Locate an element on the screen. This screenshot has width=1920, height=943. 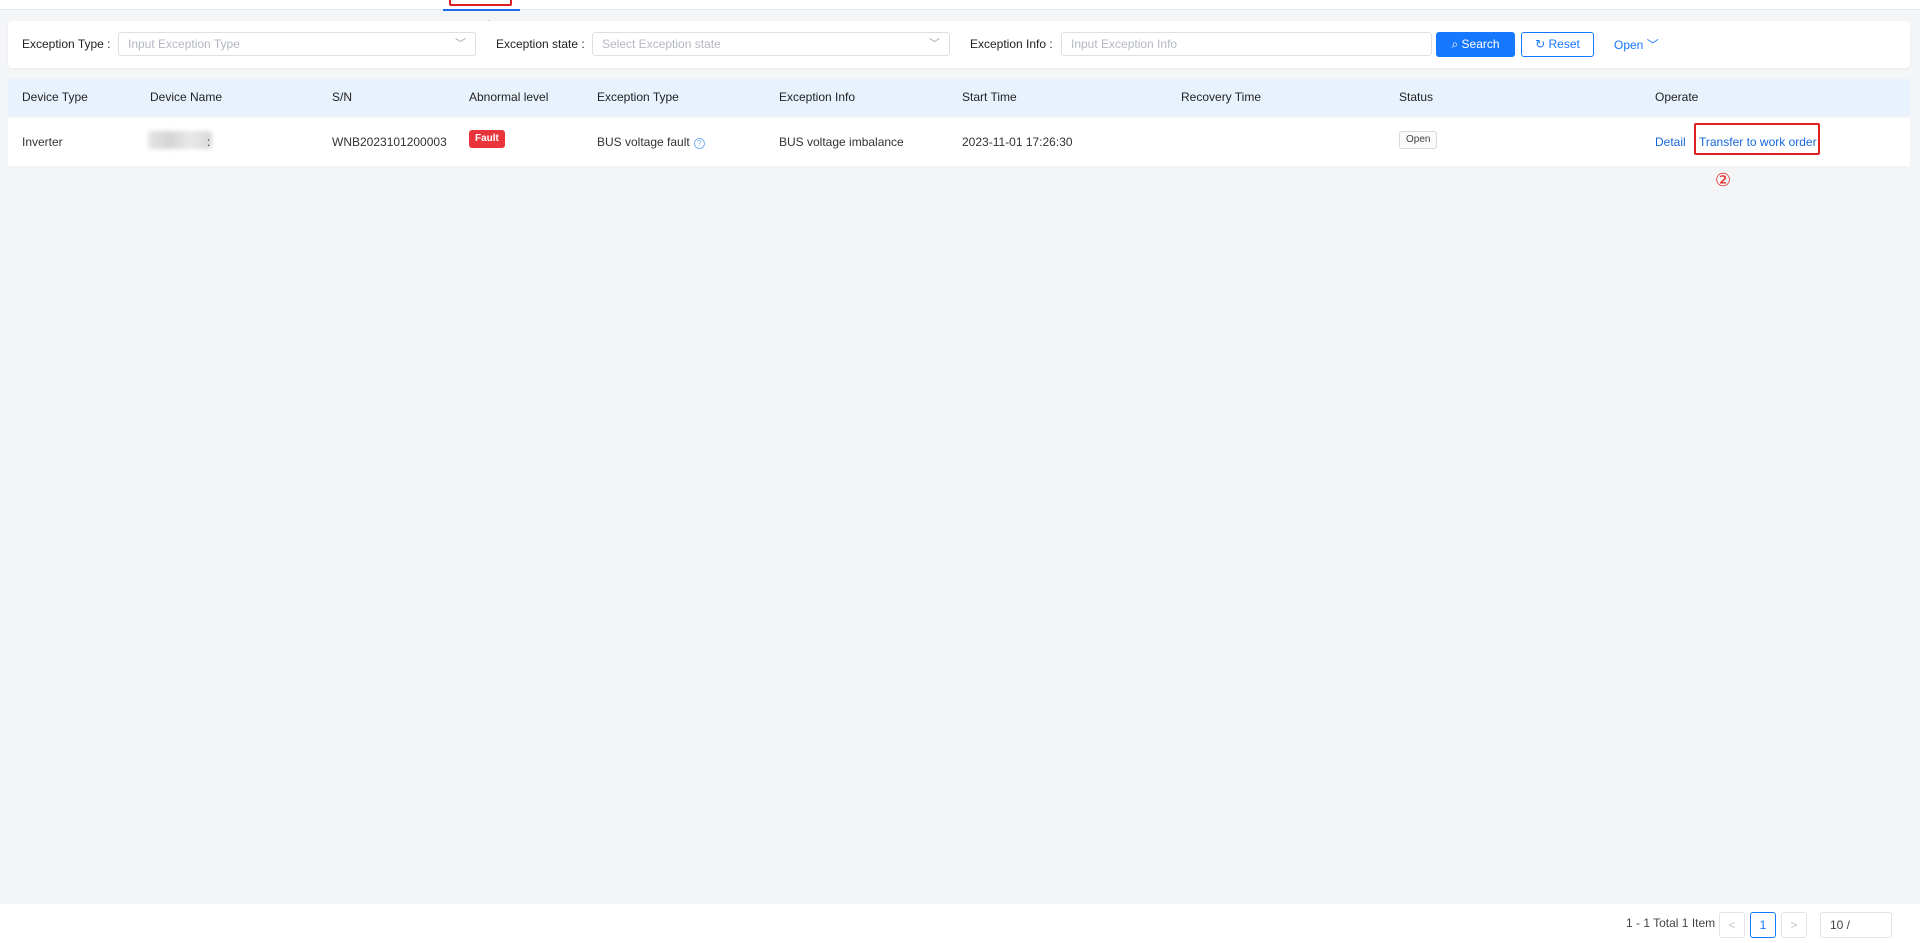
exception-info-input: Input Exception Info is located at coordinates (1246, 44).